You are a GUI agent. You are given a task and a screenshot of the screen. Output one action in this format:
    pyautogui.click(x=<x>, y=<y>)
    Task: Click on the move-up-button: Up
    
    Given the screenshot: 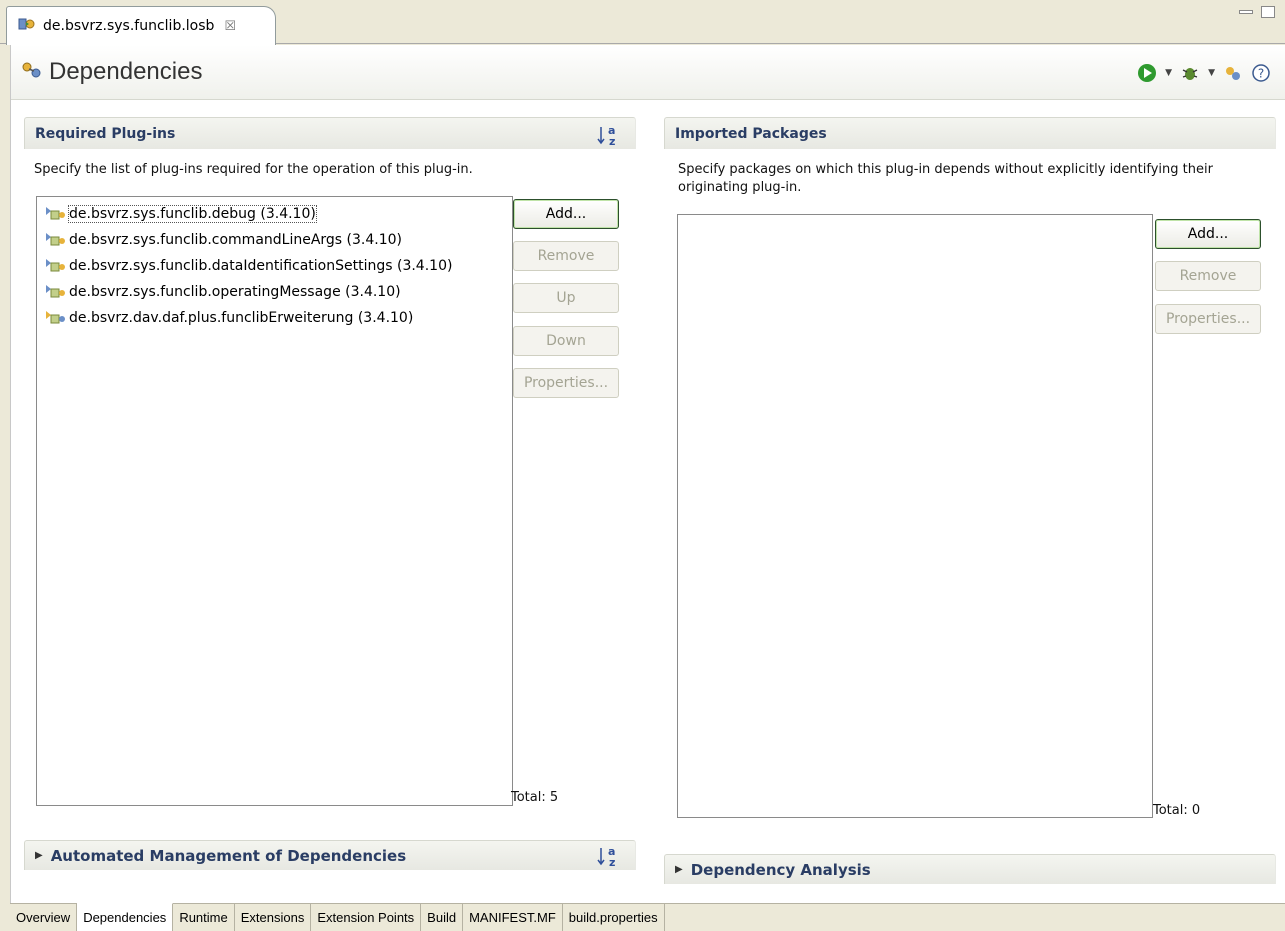 What is the action you would take?
    pyautogui.click(x=566, y=298)
    